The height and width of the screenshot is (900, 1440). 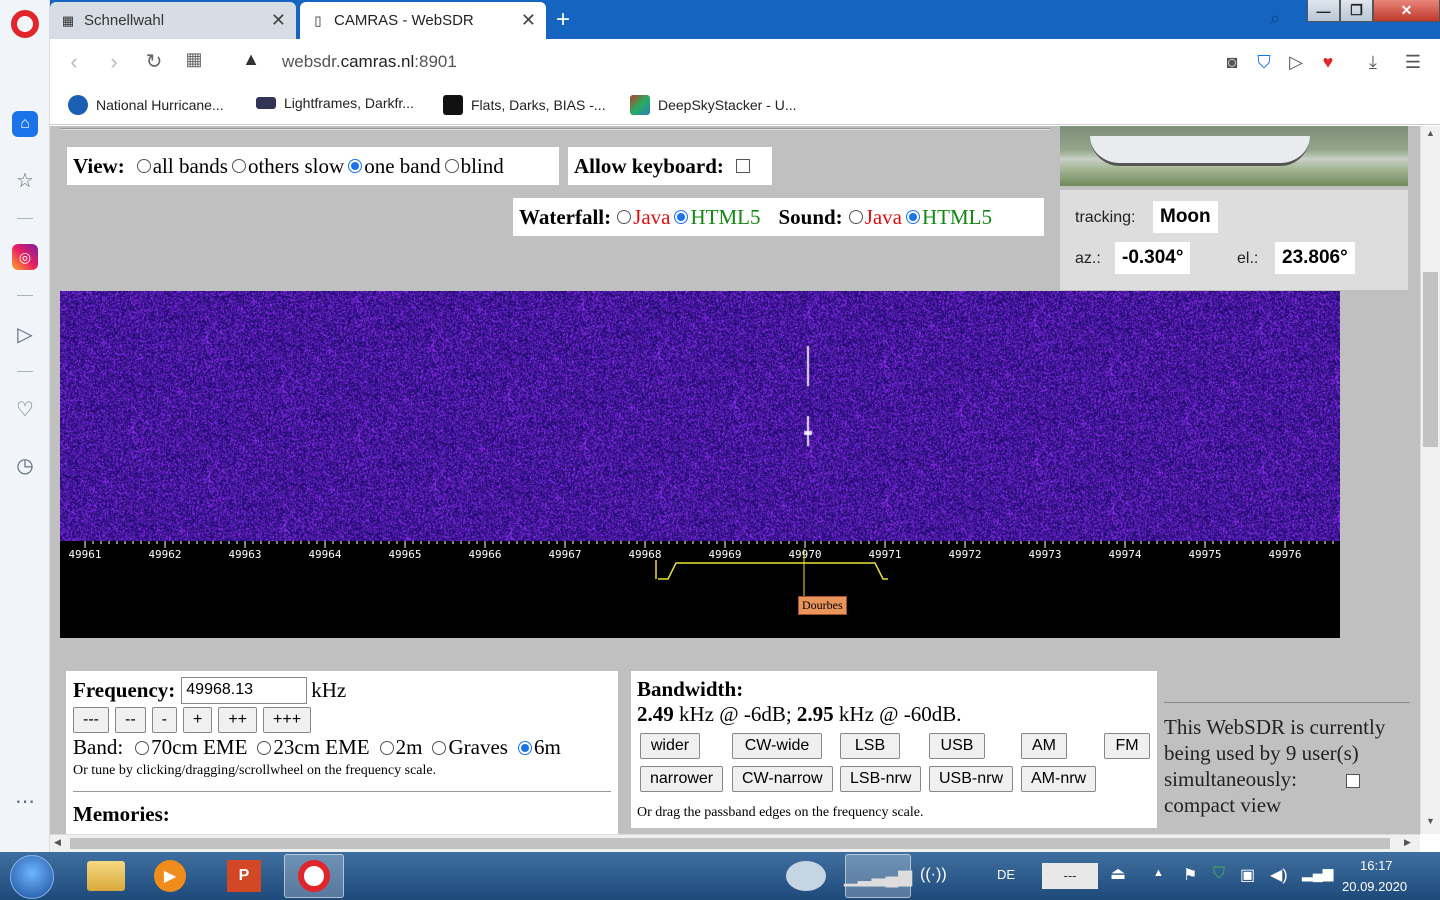 I want to click on volume-icon: ◀), so click(x=1279, y=875).